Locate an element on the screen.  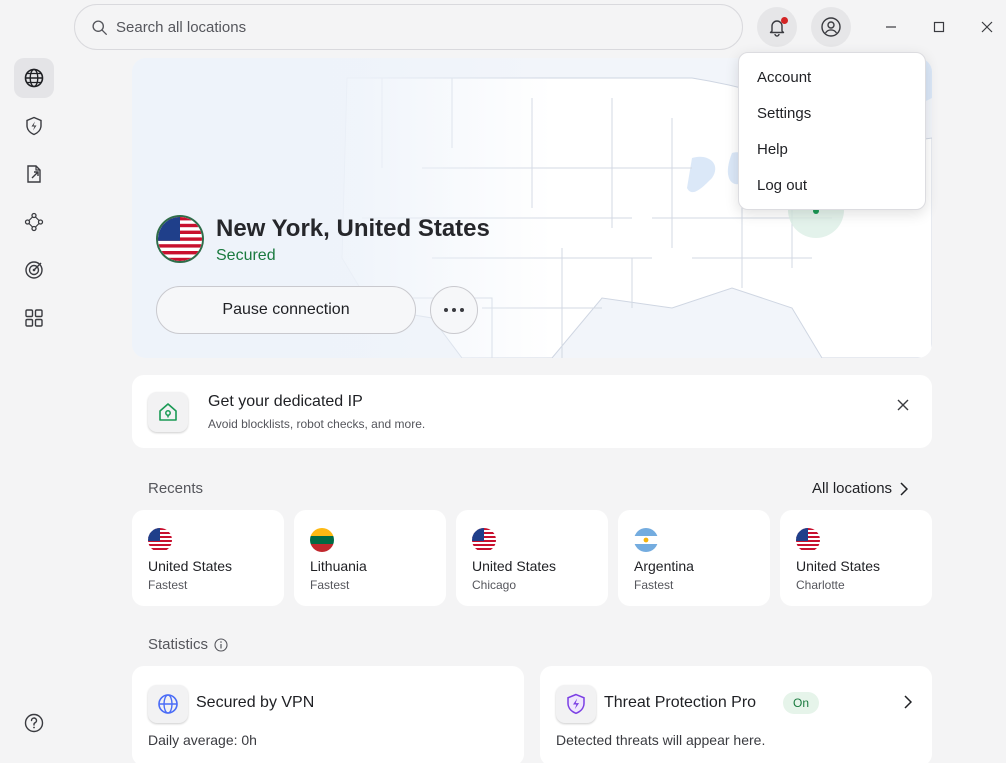
promo-close-button is located at coordinates (903, 405).